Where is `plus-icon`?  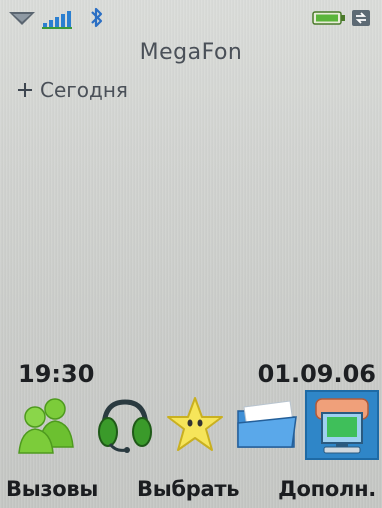 plus-icon is located at coordinates (25, 90).